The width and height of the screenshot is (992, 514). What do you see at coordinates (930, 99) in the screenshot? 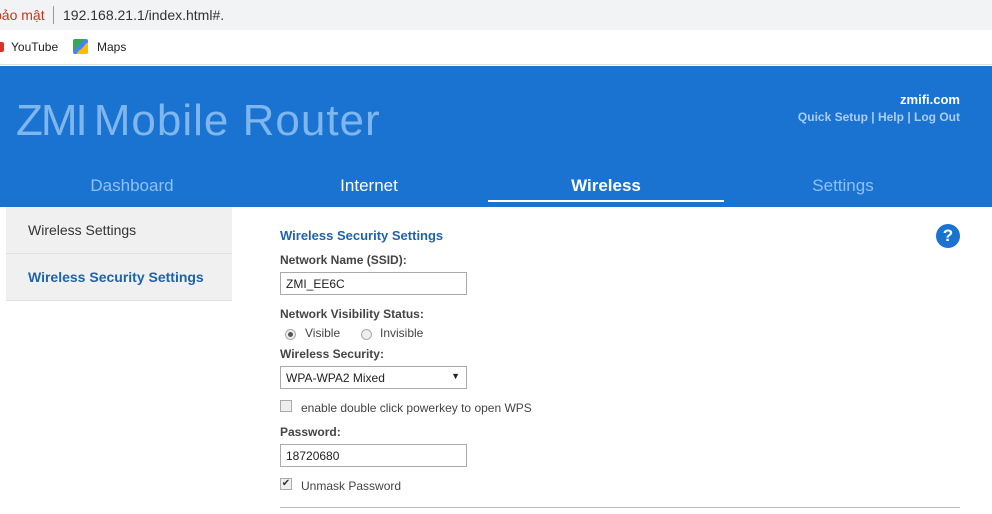
I see `site-name: zmifi.com` at bounding box center [930, 99].